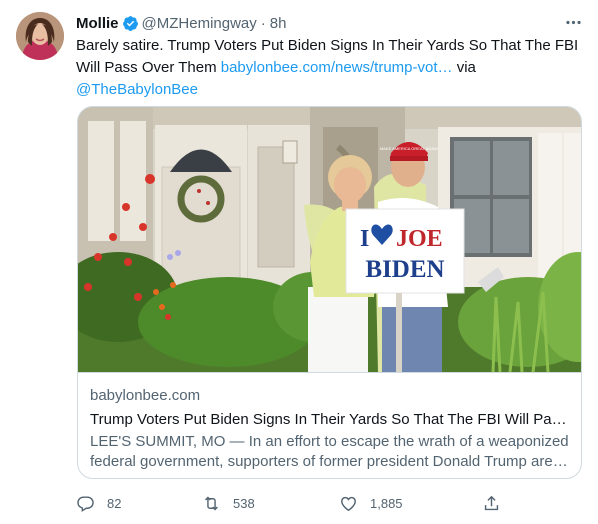 The width and height of the screenshot is (598, 524). I want to click on sign-joe: JOE, so click(419, 239).